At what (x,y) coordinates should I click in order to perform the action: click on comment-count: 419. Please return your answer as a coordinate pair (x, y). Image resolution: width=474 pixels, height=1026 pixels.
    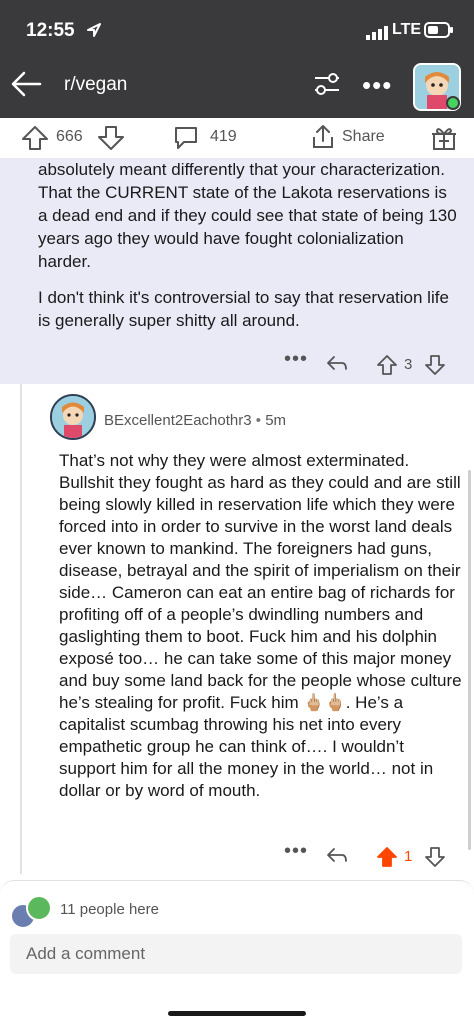
    Looking at the image, I should click on (223, 136).